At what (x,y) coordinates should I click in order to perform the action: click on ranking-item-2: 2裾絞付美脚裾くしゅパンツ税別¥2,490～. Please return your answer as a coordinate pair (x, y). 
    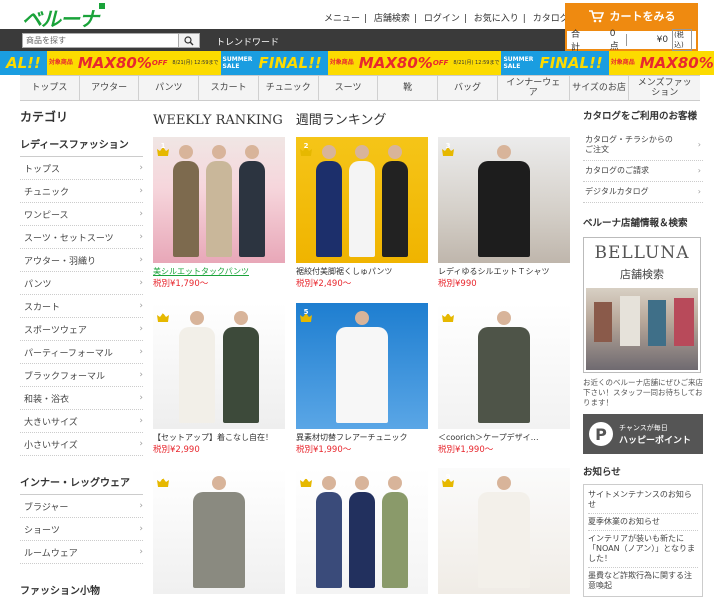
    Looking at the image, I should click on (362, 213).